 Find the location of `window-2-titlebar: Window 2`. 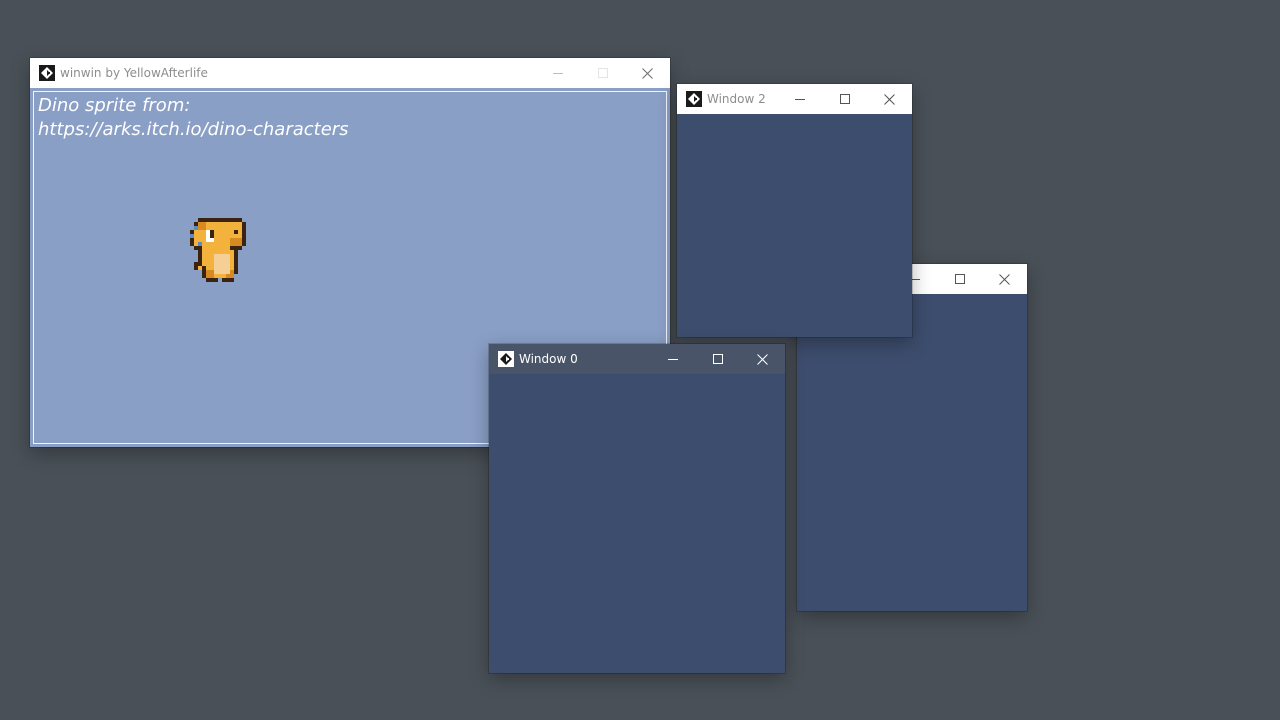

window-2-titlebar: Window 2 is located at coordinates (794, 99).